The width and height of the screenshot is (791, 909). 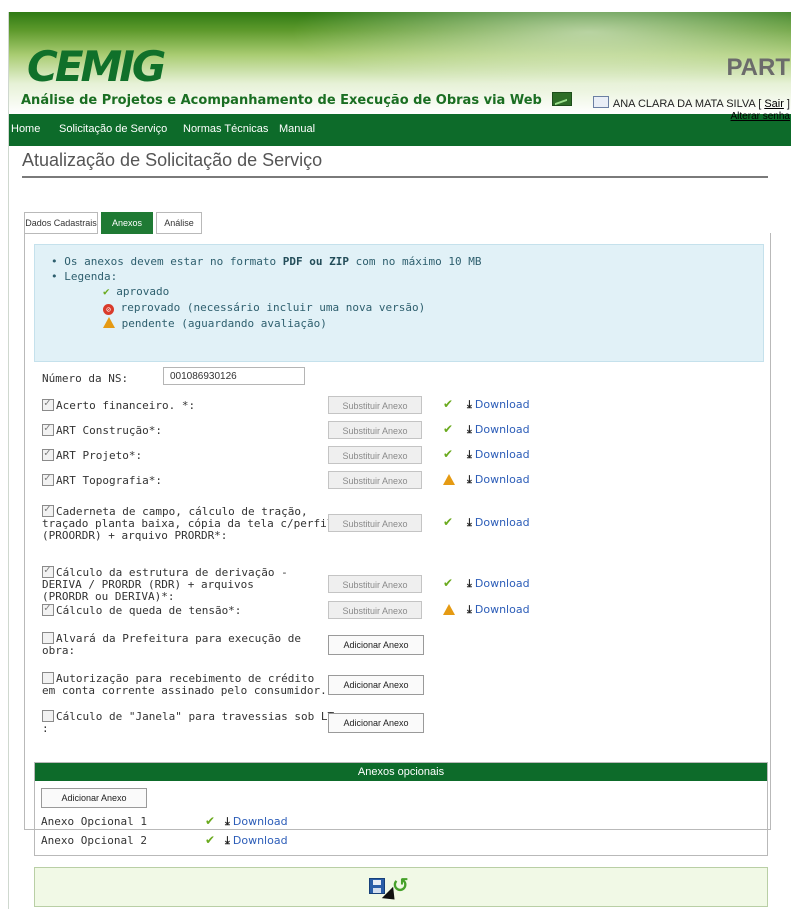 I want to click on nav-service-request: Solicitação de Serviço, so click(x=113, y=129).